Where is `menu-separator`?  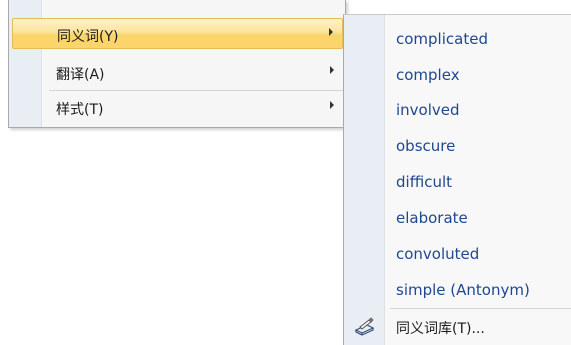
menu-separator is located at coordinates (196, 90).